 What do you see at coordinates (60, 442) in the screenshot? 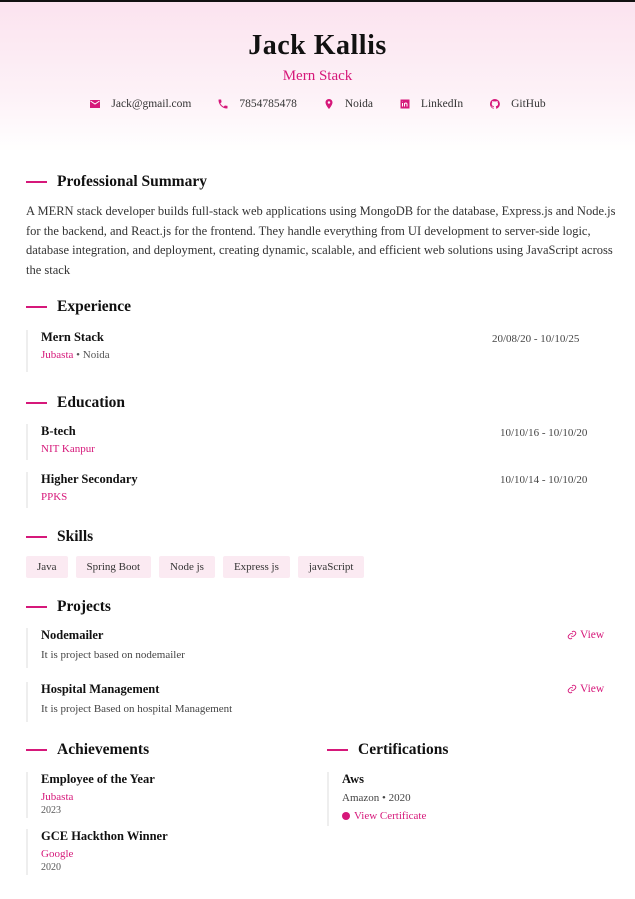
I see `education-entry: B-tech NIT Kanpur` at bounding box center [60, 442].